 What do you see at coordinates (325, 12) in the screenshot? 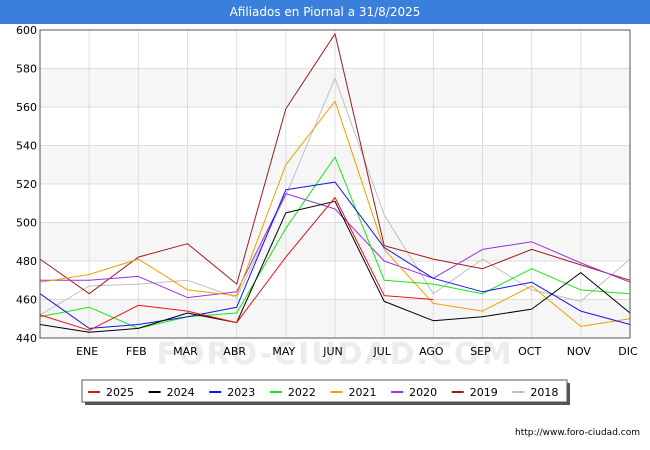
I see `chart-title: Afiliados en Piornal a 31/8/2025` at bounding box center [325, 12].